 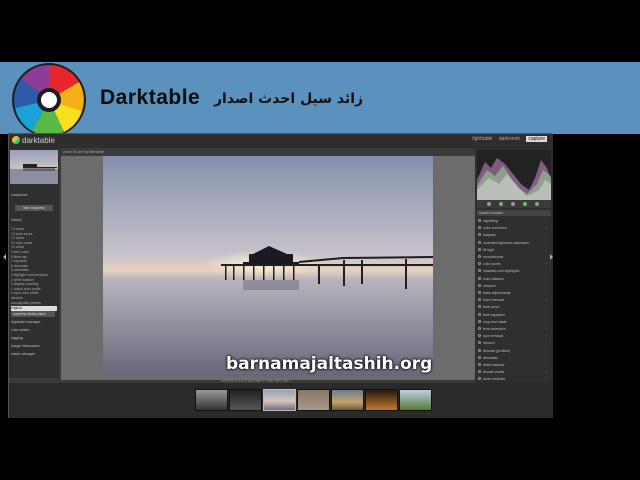 What do you see at coordinates (513, 336) in the screenshot?
I see `module-row: spot removal ⋮` at bounding box center [513, 336].